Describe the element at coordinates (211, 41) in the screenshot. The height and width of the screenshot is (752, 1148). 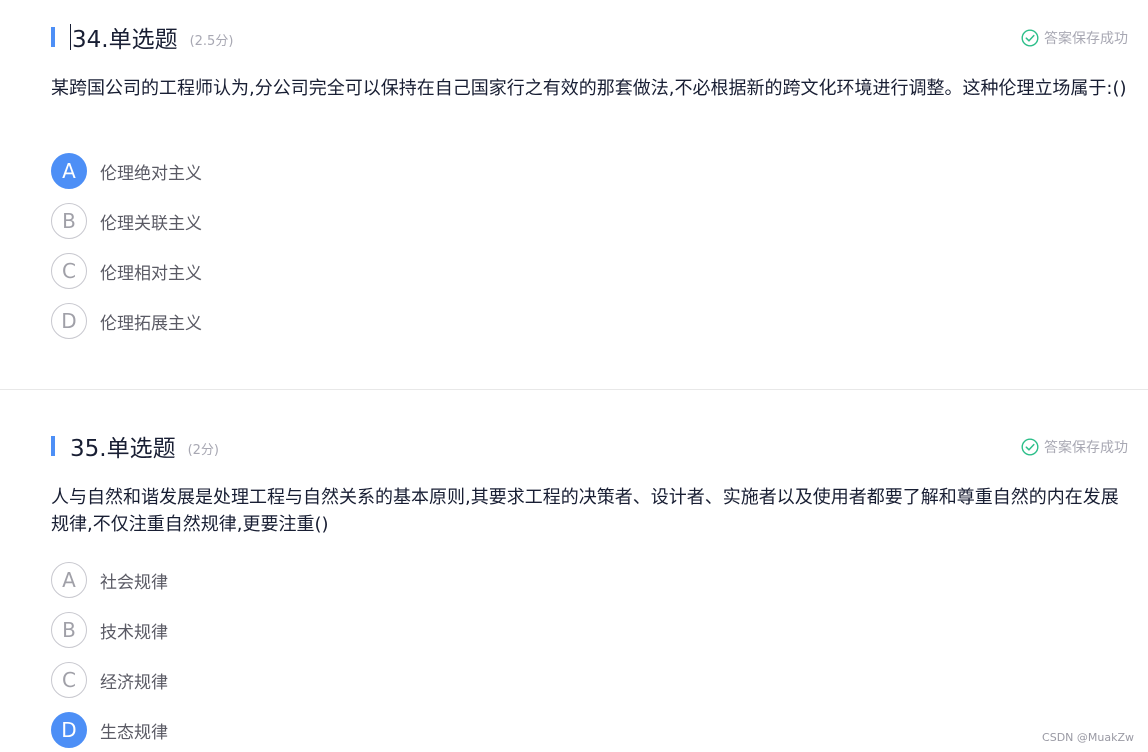
I see `question-score: (2.5分)` at that location.